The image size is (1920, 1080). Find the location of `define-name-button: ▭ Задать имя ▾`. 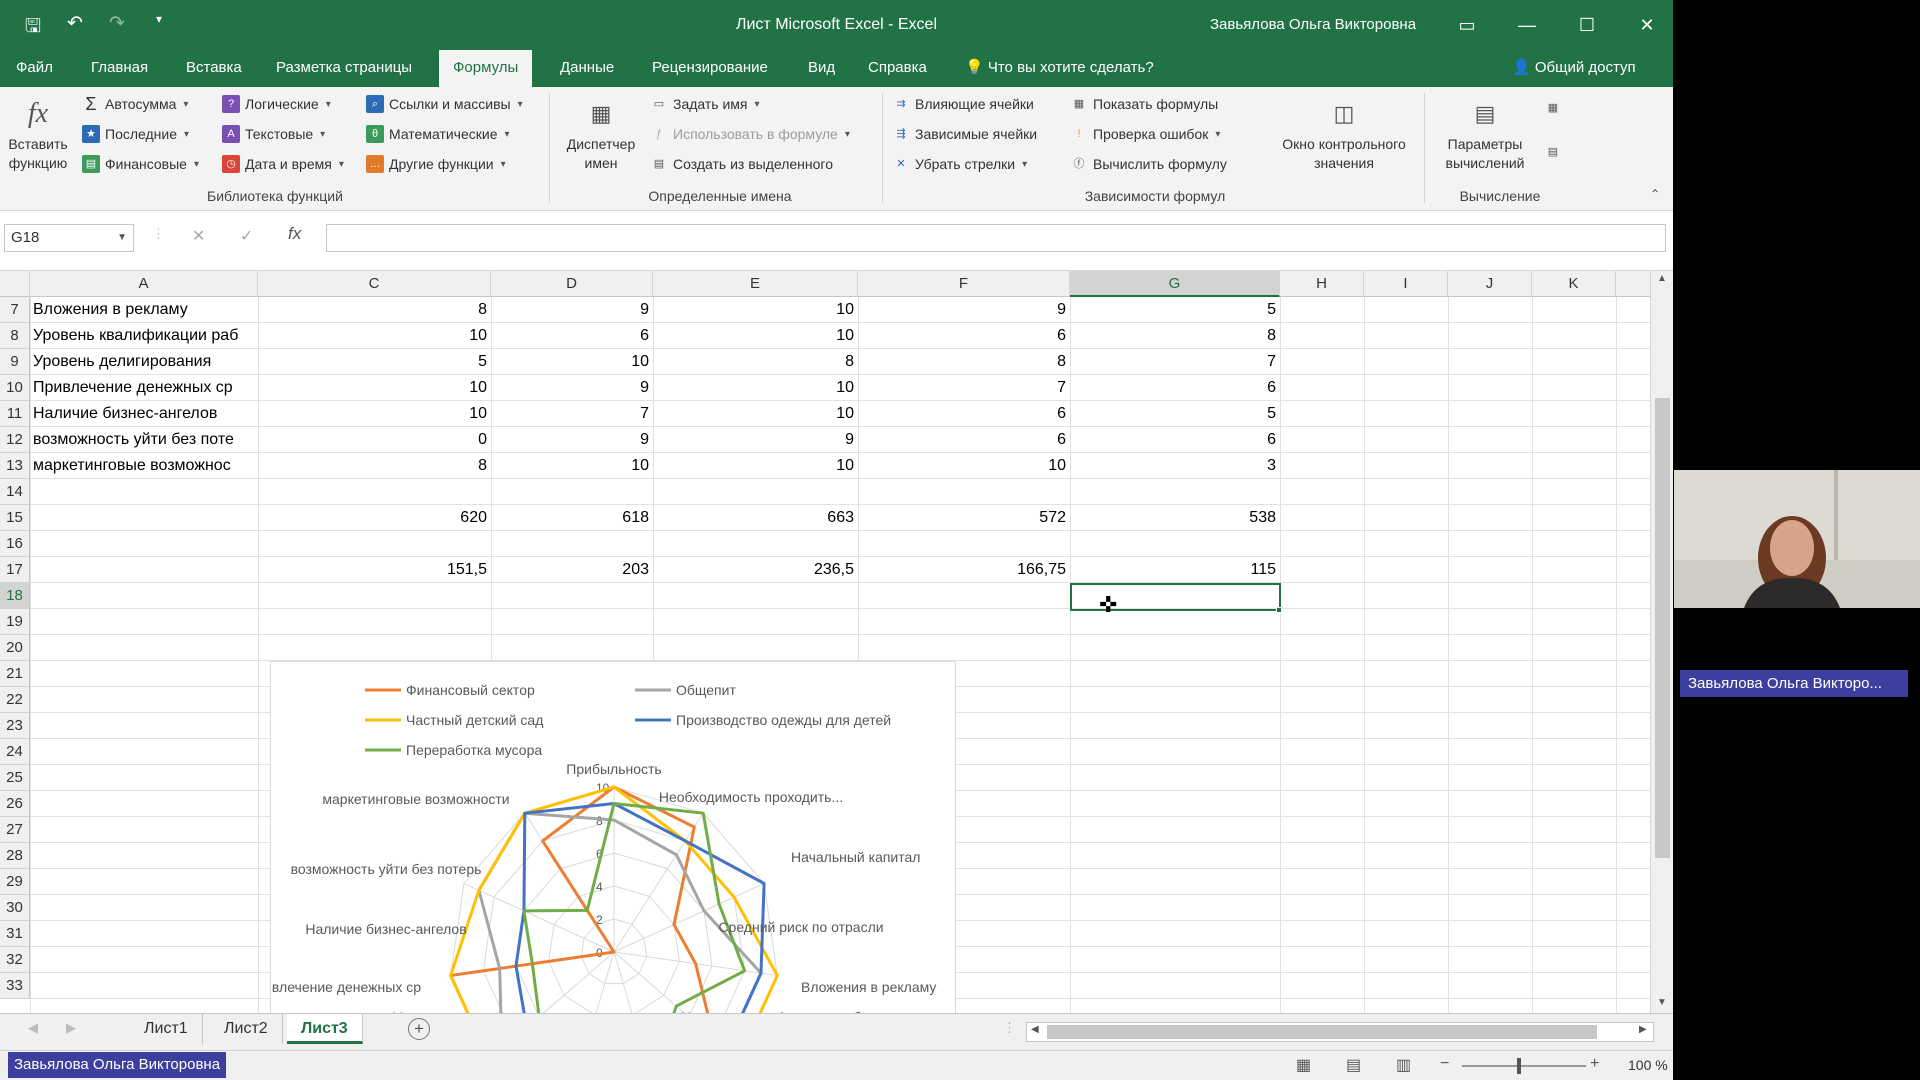

define-name-button: ▭ Задать имя ▾ is located at coordinates (705, 104).